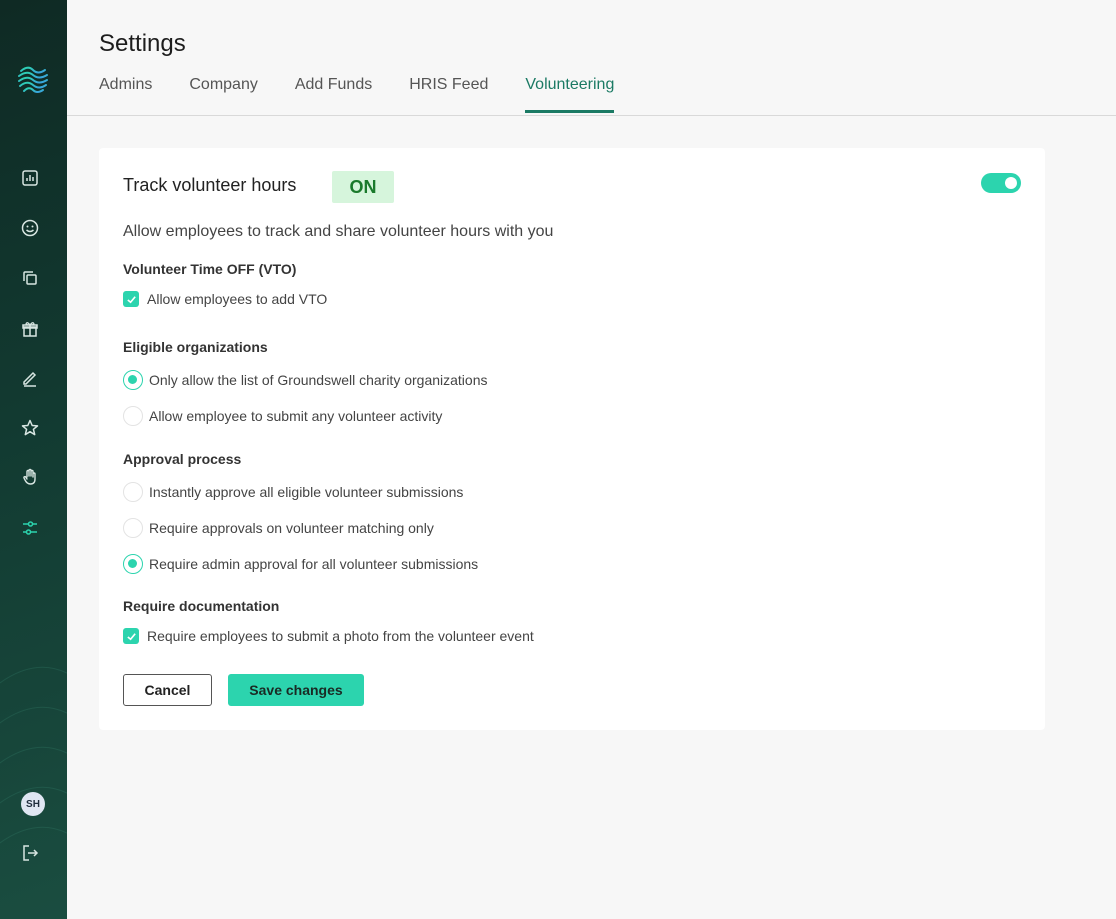 This screenshot has height=919, width=1116. I want to click on avatar: SH, so click(33, 804).